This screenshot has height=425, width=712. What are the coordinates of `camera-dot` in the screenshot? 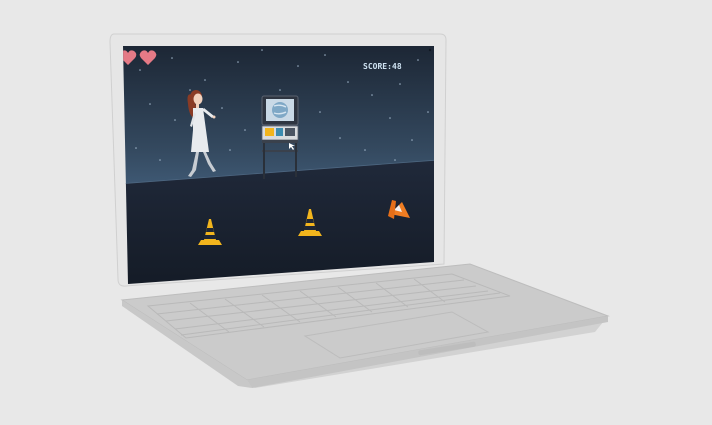 It's located at (430, 50).